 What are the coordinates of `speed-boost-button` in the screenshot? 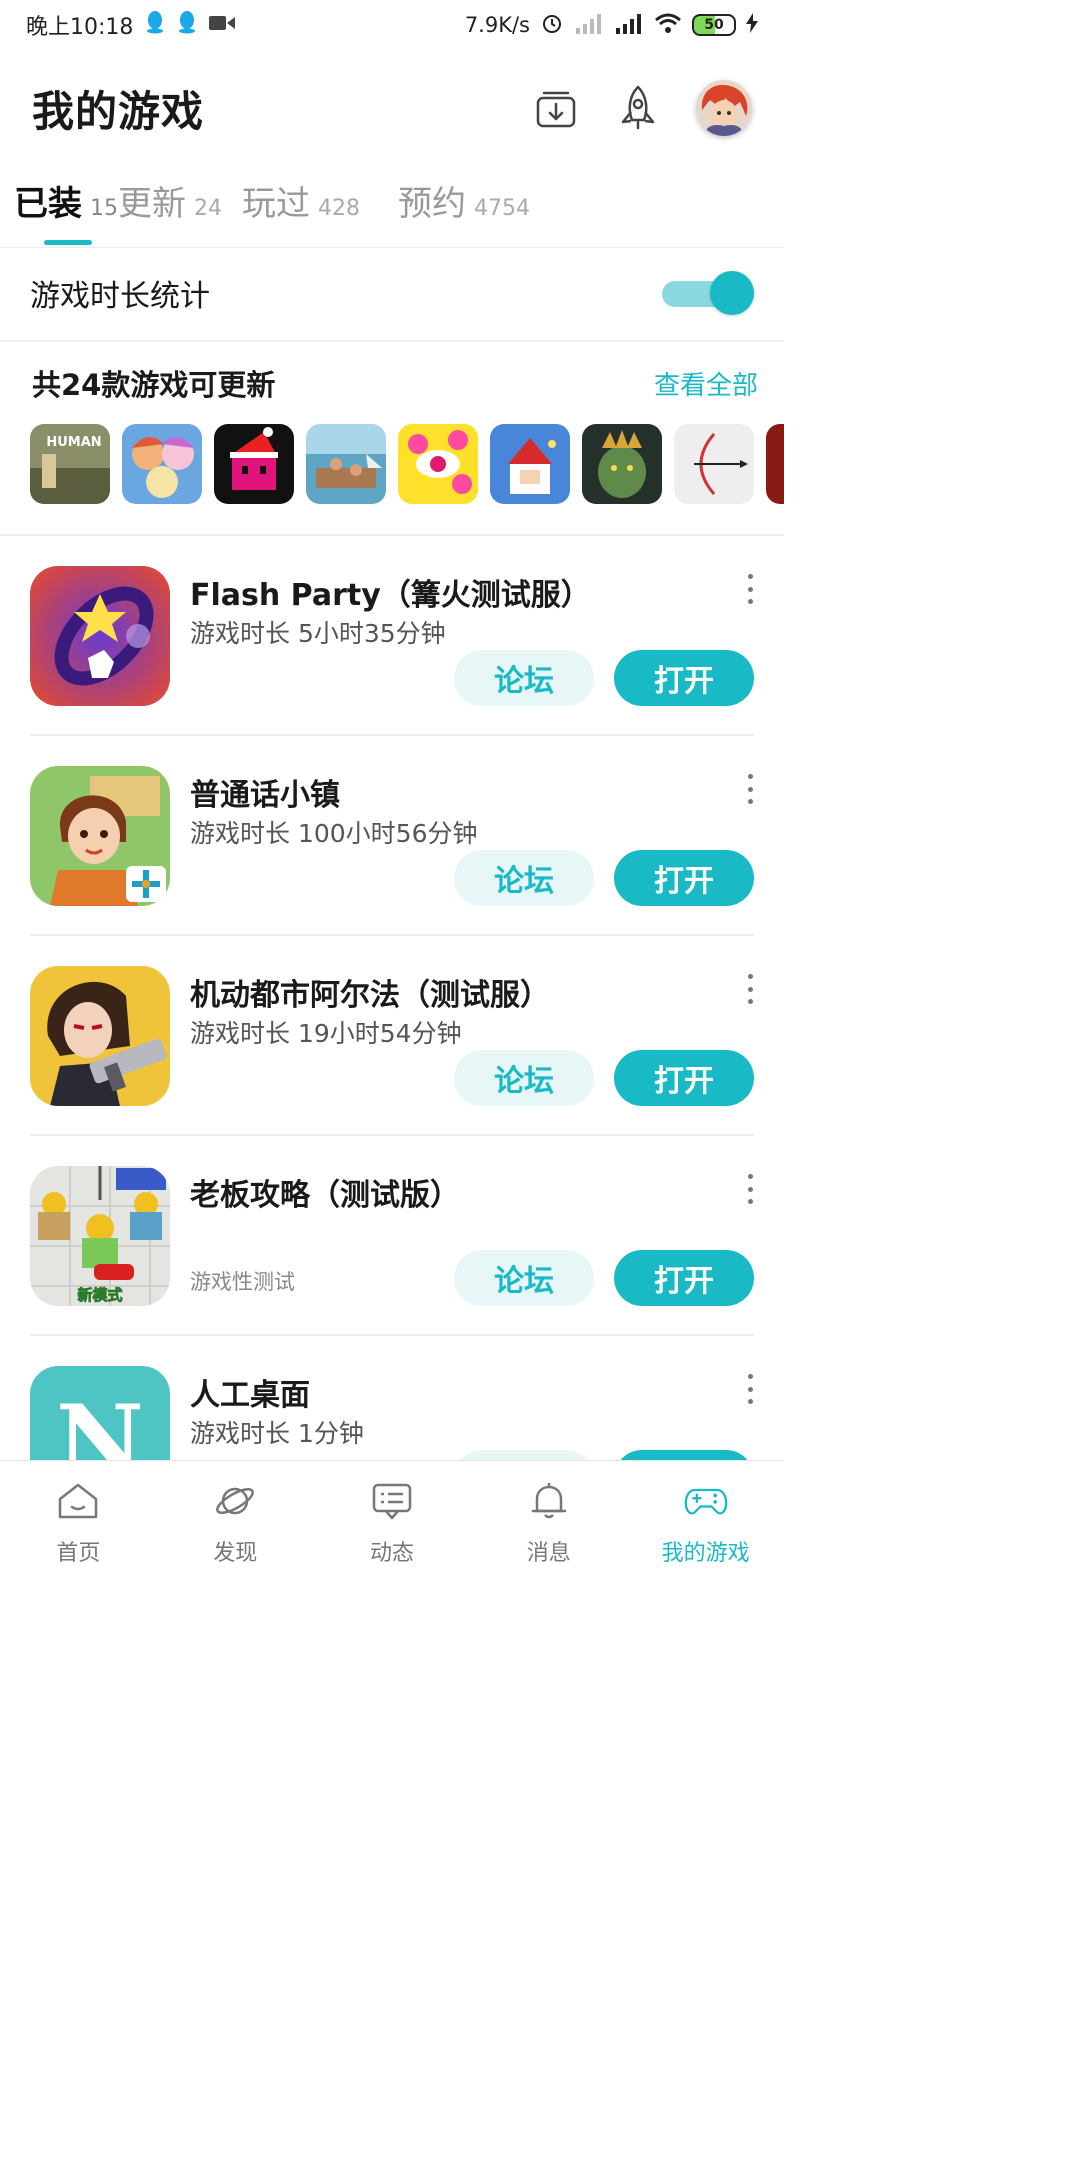 It's located at (638, 108).